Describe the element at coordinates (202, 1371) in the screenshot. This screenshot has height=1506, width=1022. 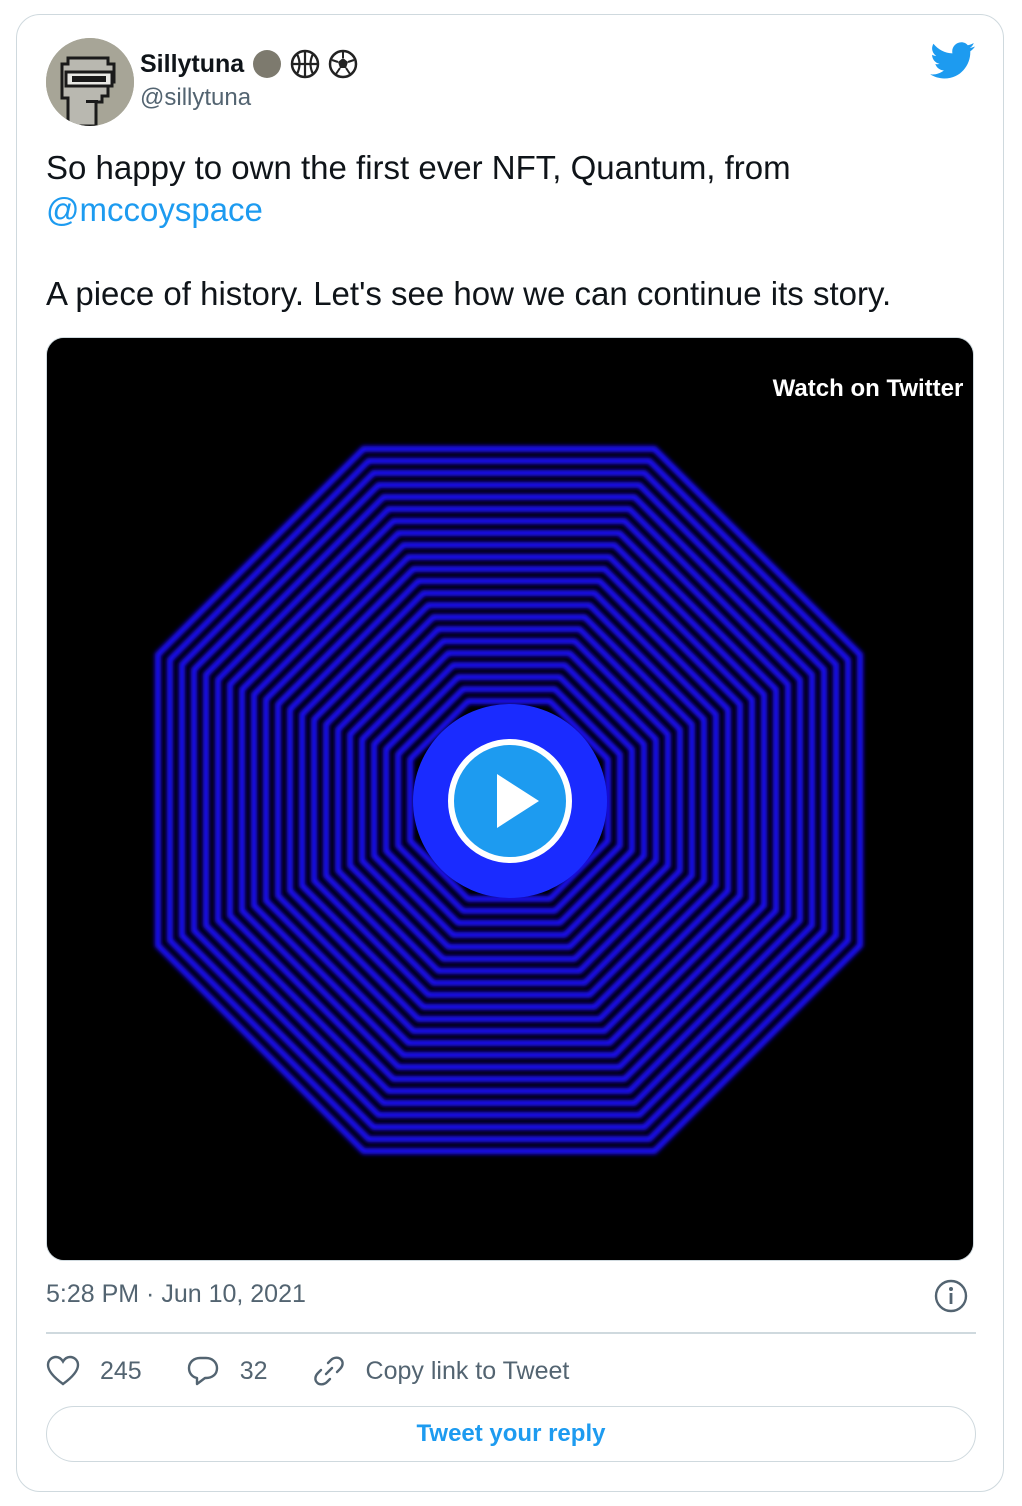
I see `reply-bubble-icon` at that location.